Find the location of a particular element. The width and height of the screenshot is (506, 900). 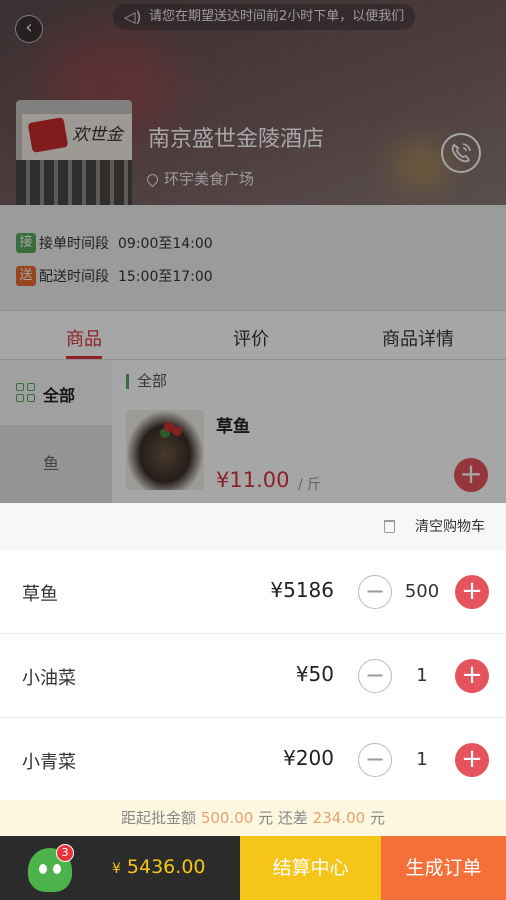

cart-count-badge: 3 is located at coordinates (65, 853).